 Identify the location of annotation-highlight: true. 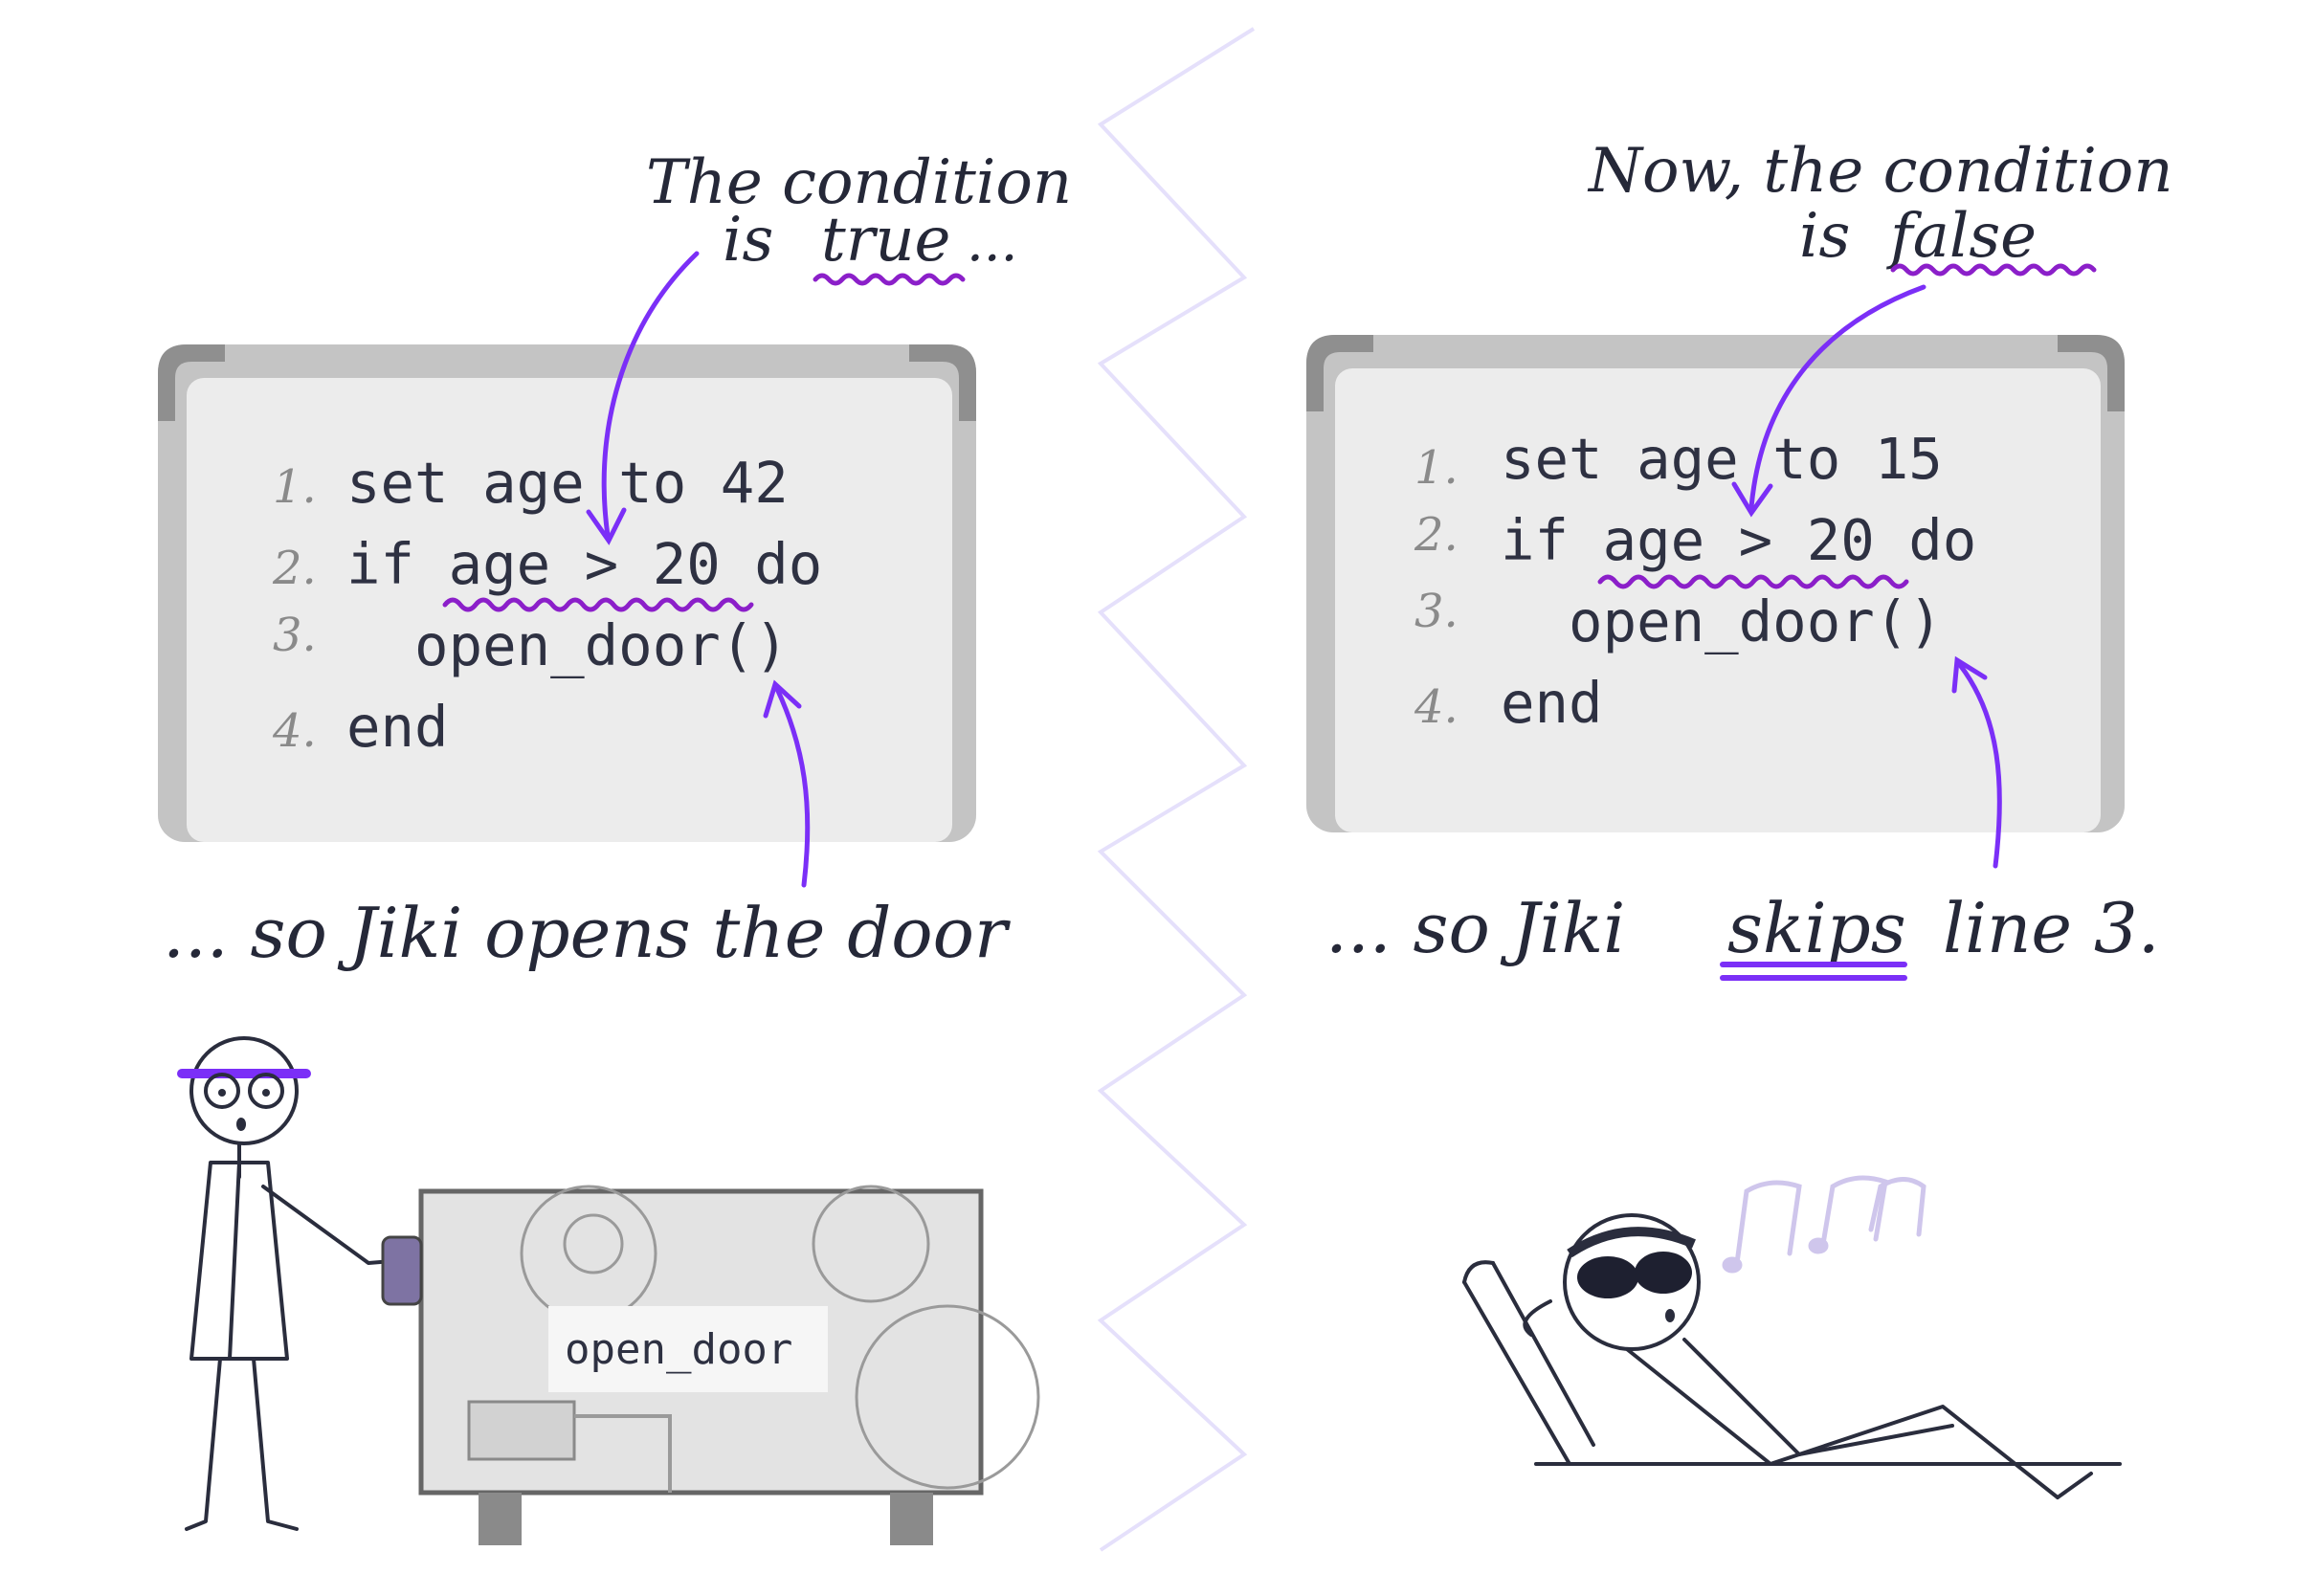
(885, 241).